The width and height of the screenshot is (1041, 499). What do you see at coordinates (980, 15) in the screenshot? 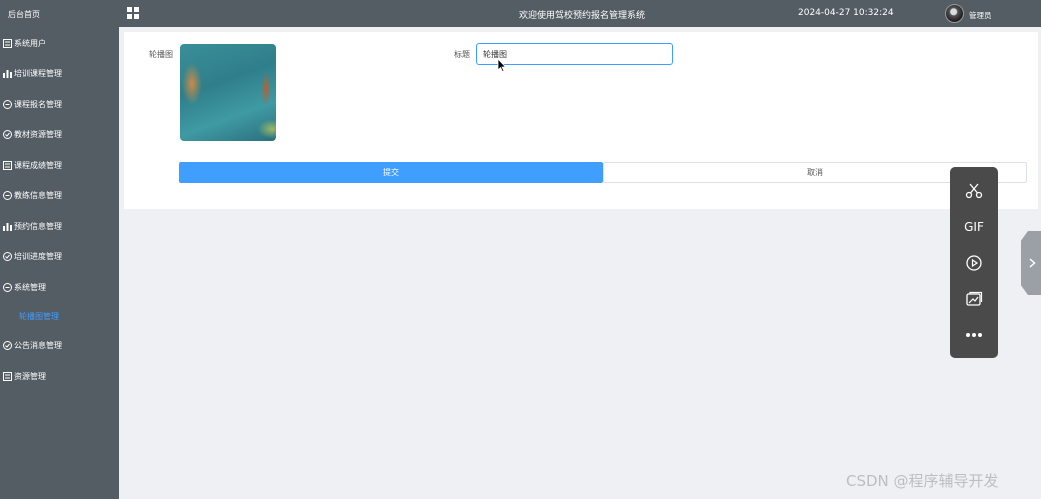
I see `user-name: 管理员` at bounding box center [980, 15].